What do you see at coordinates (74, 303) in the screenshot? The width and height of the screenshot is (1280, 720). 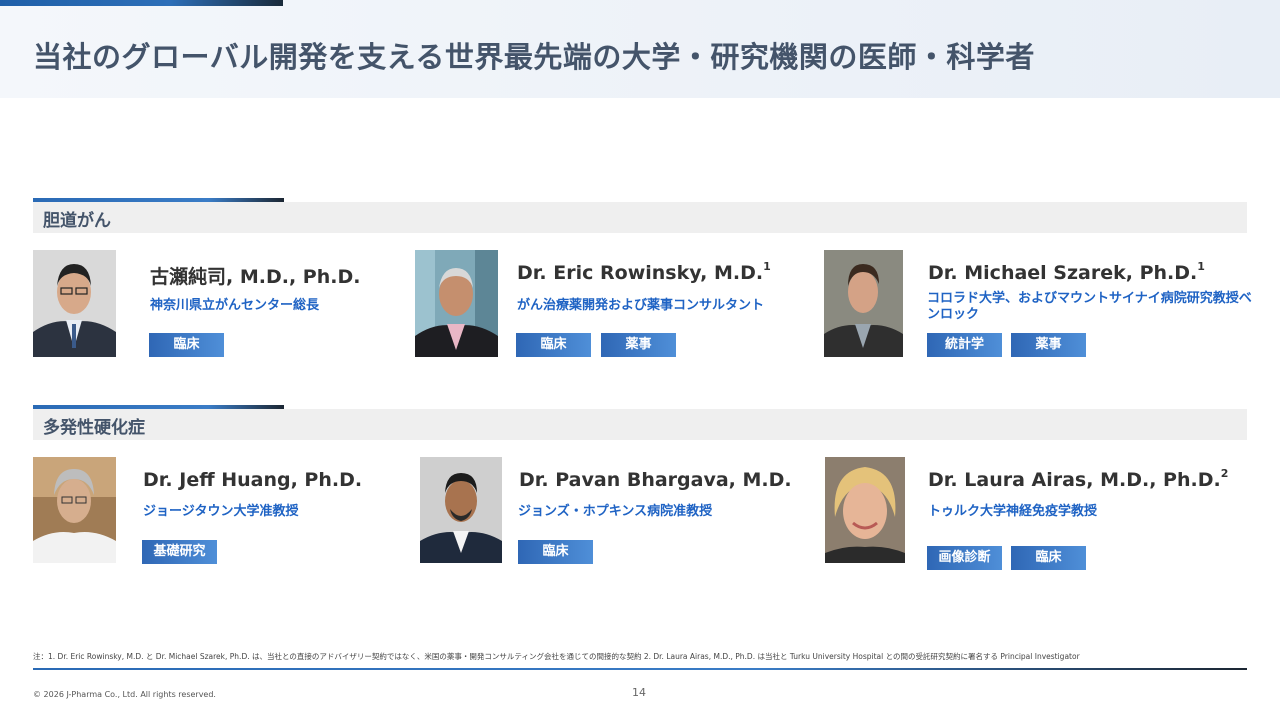 I see `person-photo-furuse` at bounding box center [74, 303].